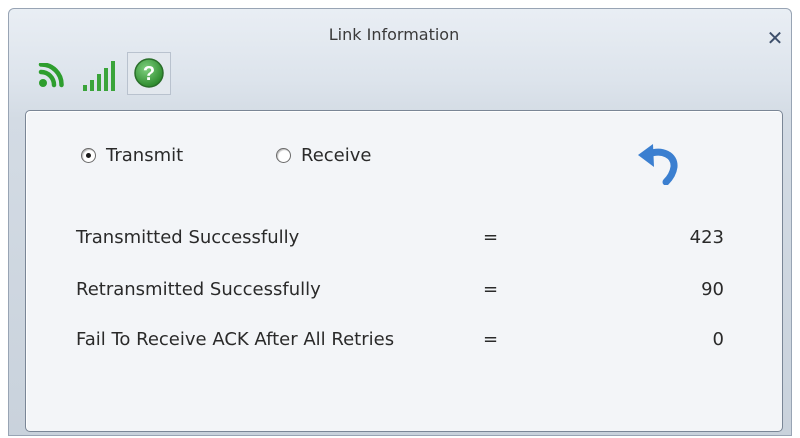  Describe the element at coordinates (405, 240) in the screenshot. I see `stat-row-transmitted: Transmitted Successfully = 423` at that location.